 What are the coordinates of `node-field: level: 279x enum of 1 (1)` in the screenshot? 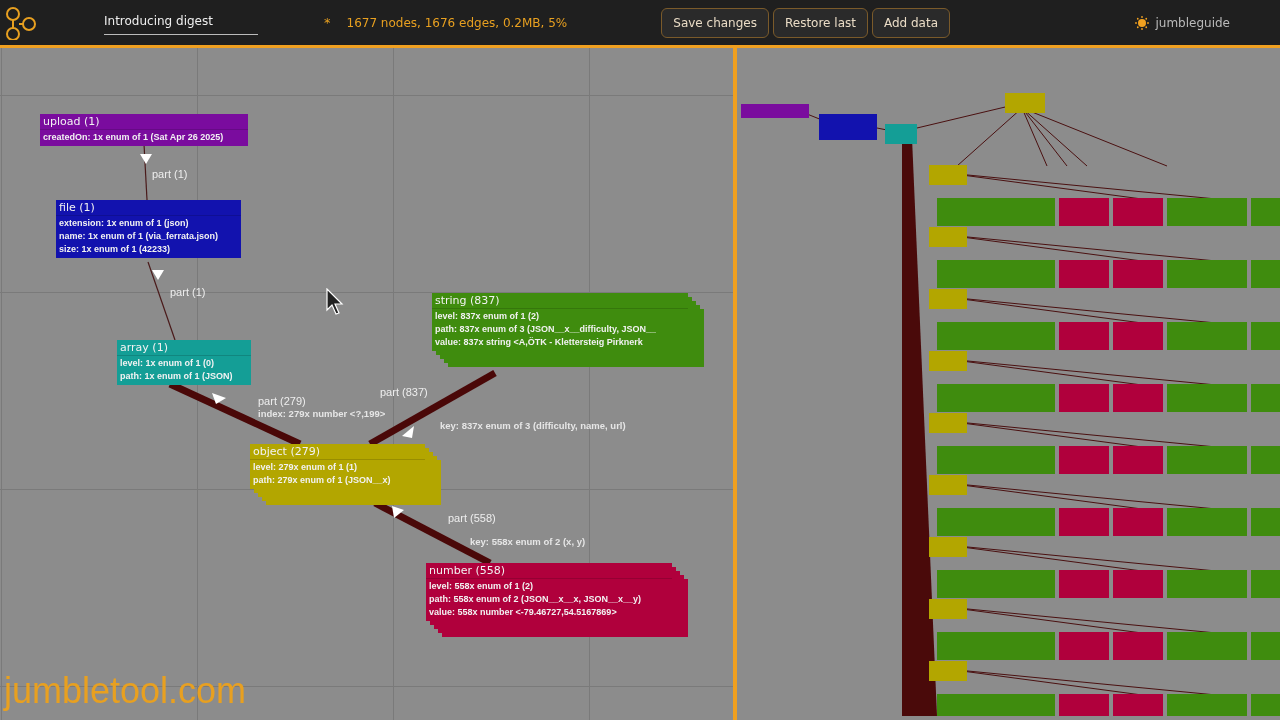 It's located at (337, 466).